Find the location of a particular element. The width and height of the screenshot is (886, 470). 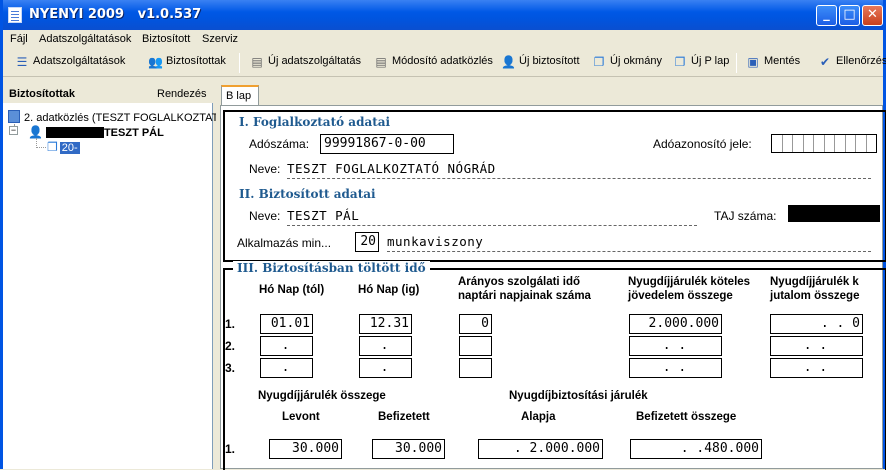

person-icon: 👤 is located at coordinates (35, 132).